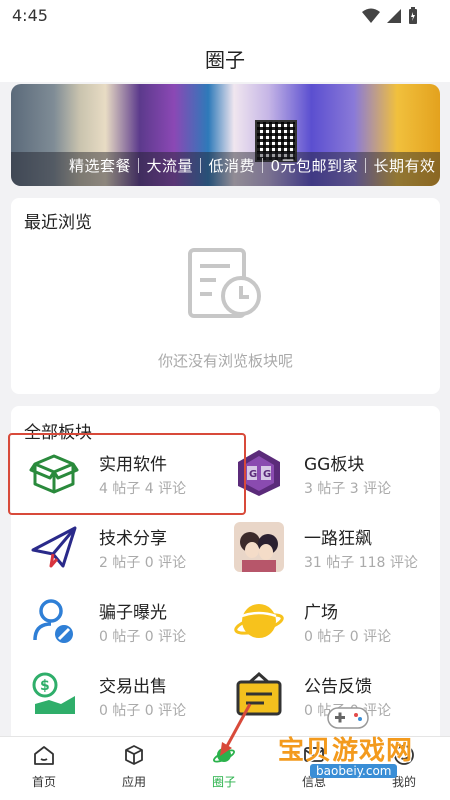 The width and height of the screenshot is (450, 800). I want to click on board-all-the-way: 一路狂飙 31 帖子 118 评论, so click(334, 548).